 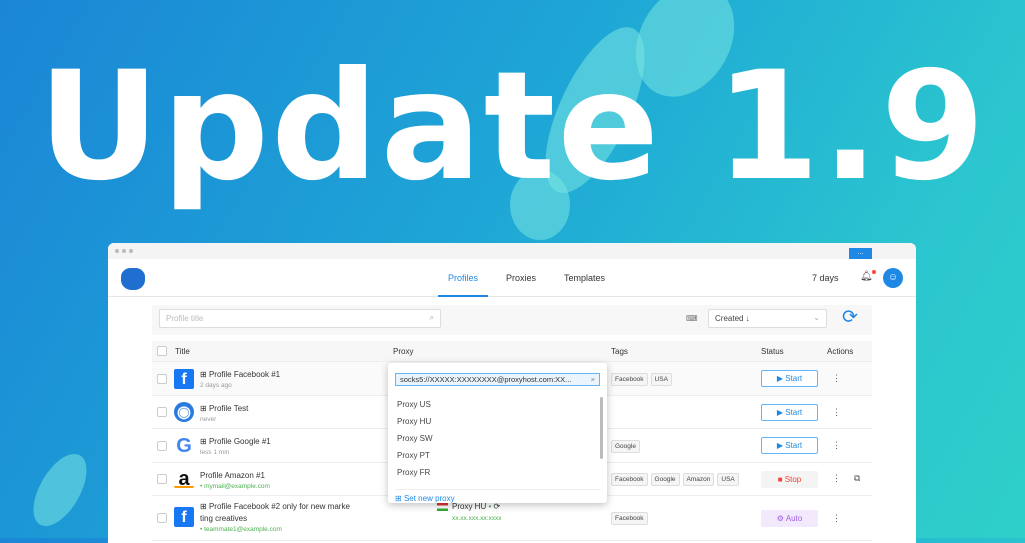 I want to click on profile-name: Profile Amazon #1, so click(x=232, y=475).